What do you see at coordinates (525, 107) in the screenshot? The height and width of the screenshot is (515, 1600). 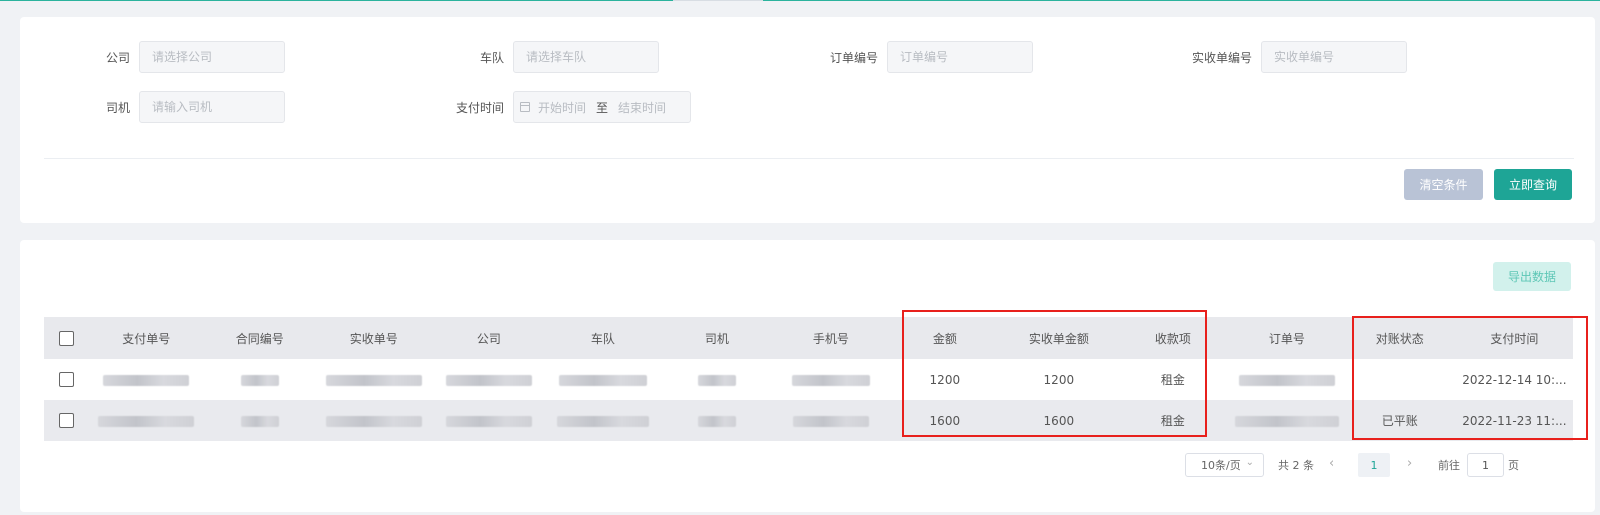 I see `calendar-icon` at bounding box center [525, 107].